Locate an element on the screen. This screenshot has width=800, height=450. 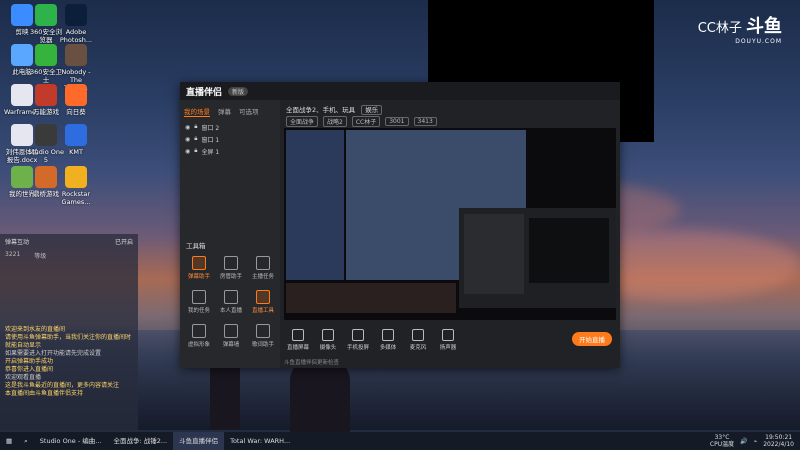
stream-info-item: CC林子 is located at coordinates (366, 121).